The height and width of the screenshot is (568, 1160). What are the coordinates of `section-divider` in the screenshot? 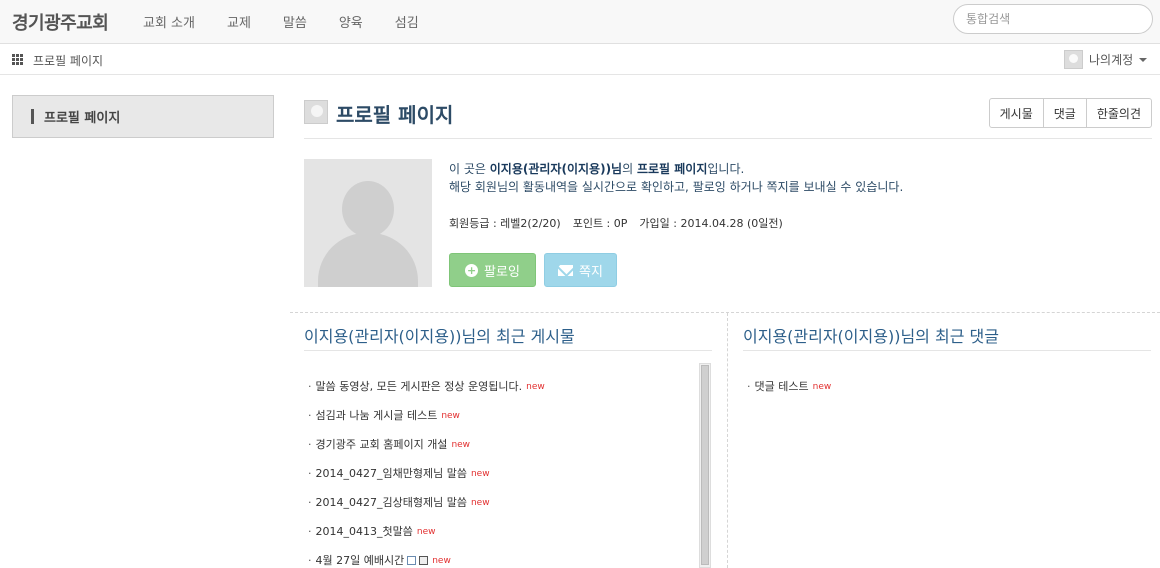 It's located at (725, 312).